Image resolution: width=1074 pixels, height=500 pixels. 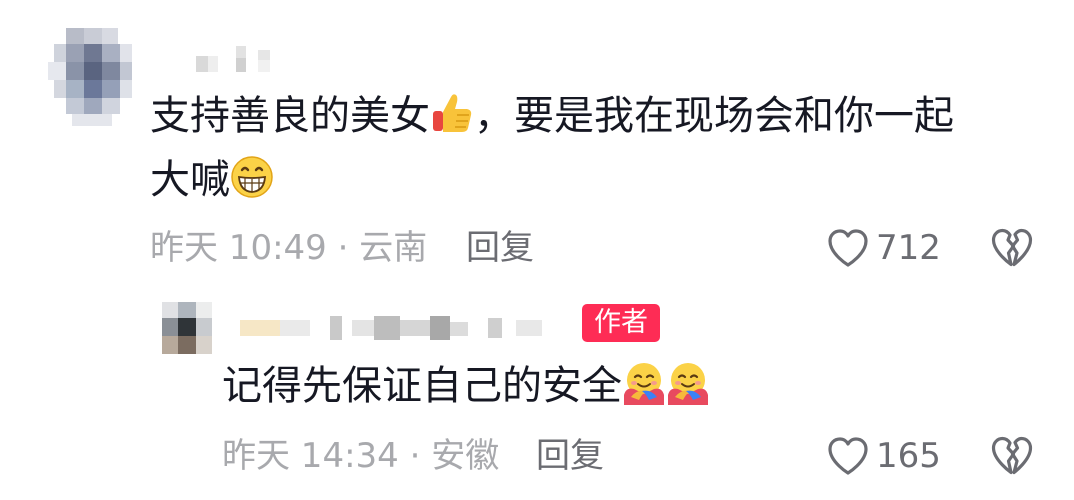 I want to click on reply-avatar, so click(x=187, y=328).